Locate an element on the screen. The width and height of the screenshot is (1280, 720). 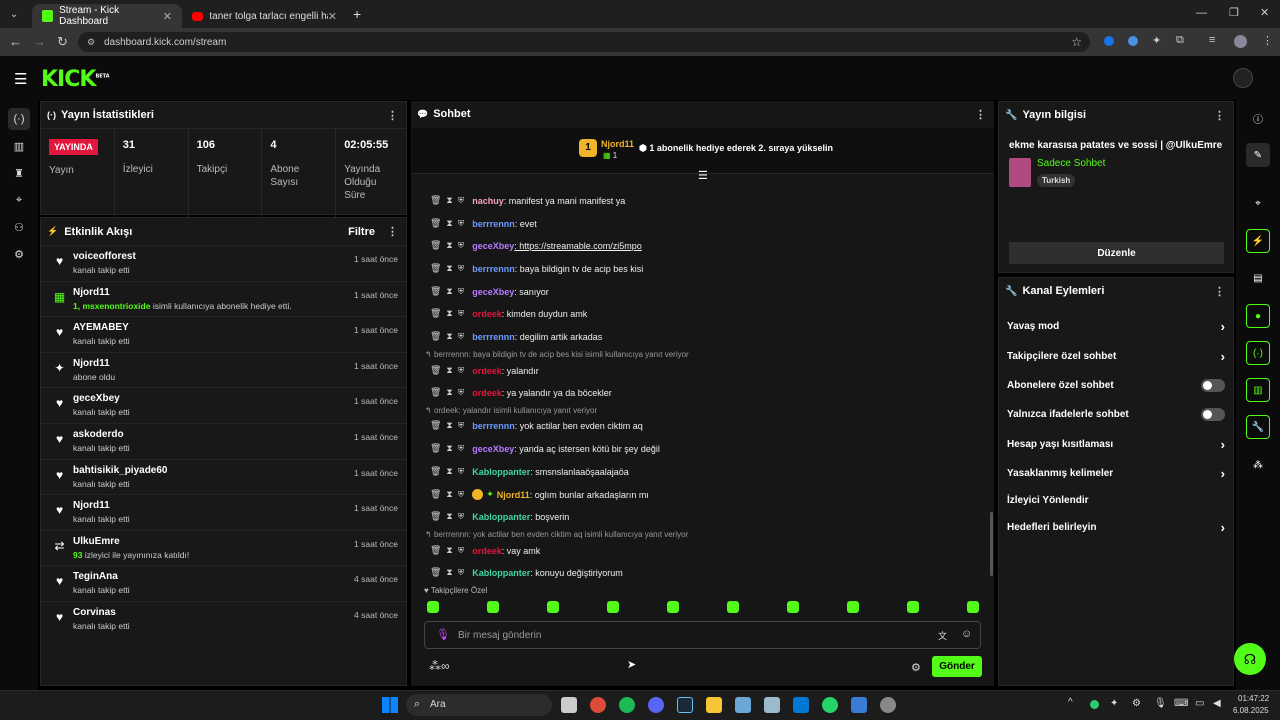
stream-icon: (·) is located at coordinates (19, 119).